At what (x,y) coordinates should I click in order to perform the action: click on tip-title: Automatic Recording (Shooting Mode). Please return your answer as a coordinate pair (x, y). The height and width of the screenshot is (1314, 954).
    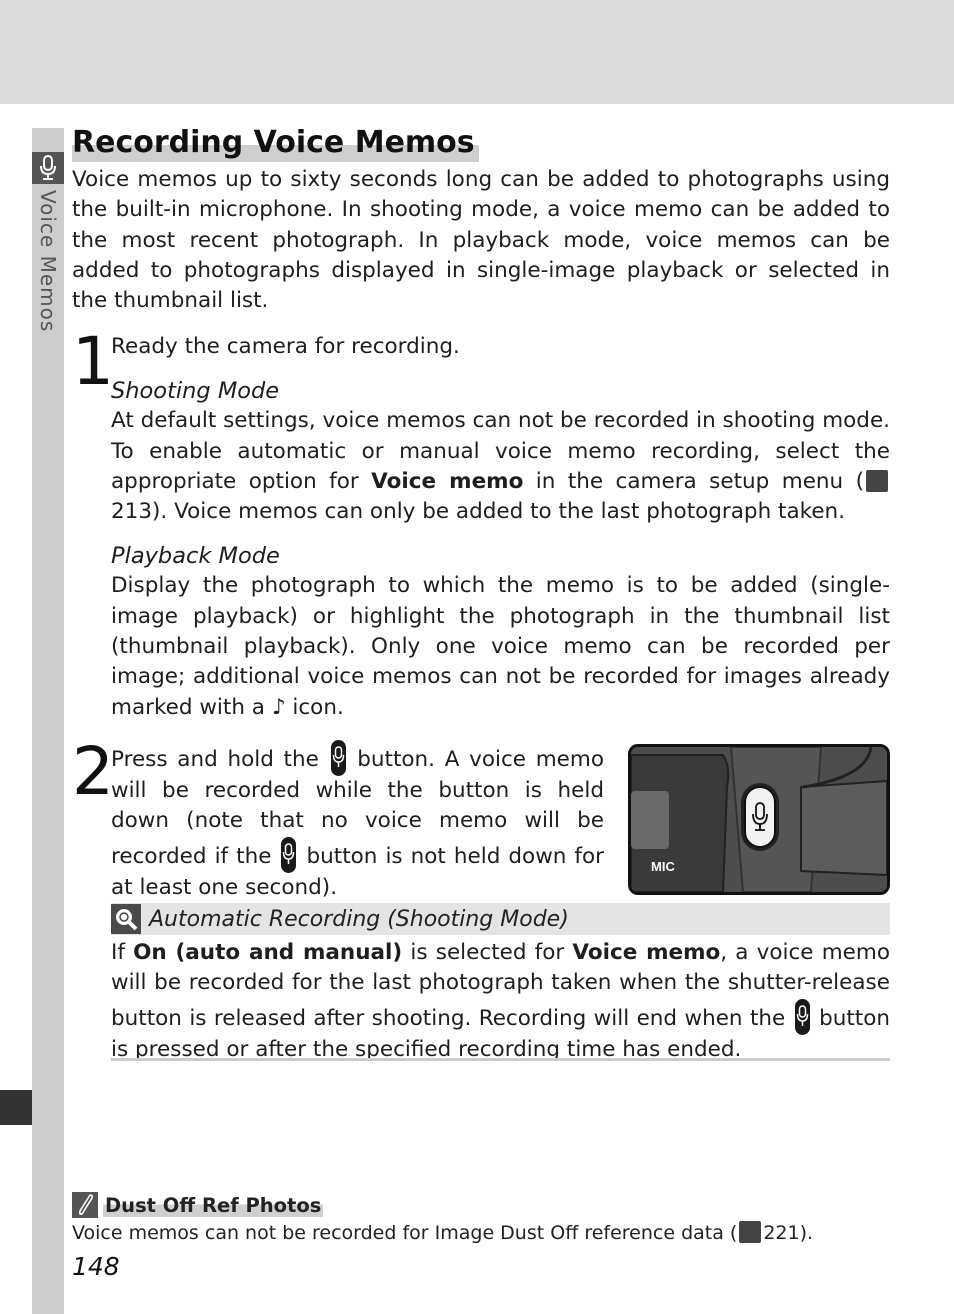
    Looking at the image, I should click on (359, 919).